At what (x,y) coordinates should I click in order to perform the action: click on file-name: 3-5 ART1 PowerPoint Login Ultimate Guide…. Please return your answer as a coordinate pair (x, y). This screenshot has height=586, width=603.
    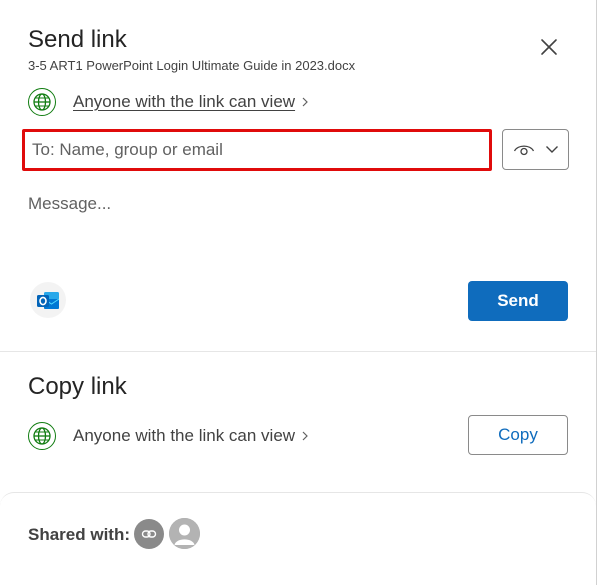
    Looking at the image, I should click on (192, 65).